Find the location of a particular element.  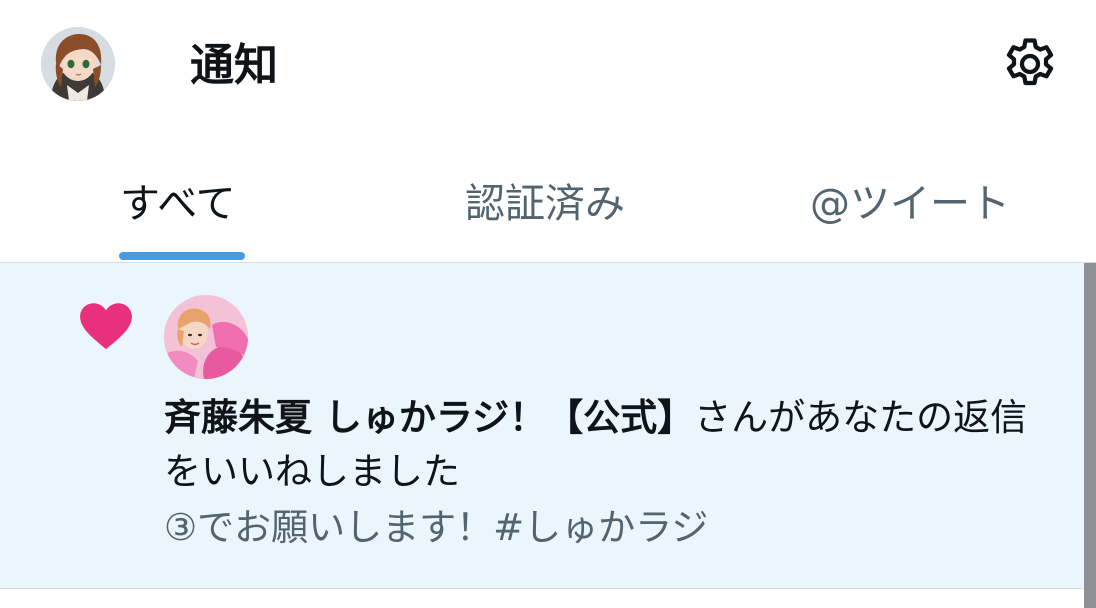

tab-verified: 認証済み is located at coordinates (545, 204).